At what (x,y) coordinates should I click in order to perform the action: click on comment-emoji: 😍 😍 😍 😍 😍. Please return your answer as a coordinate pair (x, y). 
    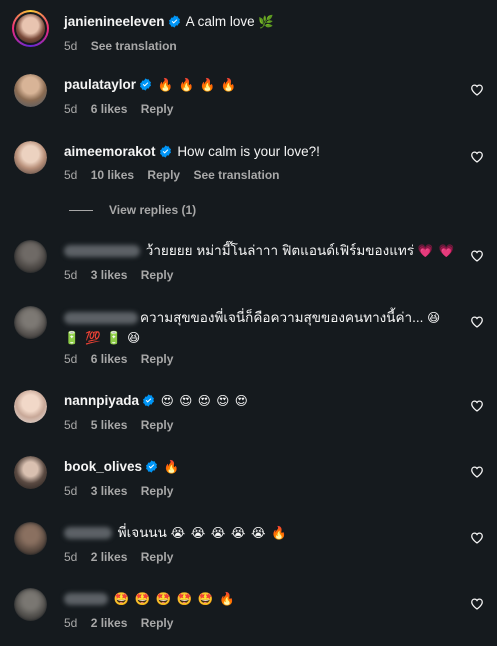
    Looking at the image, I should click on (204, 401).